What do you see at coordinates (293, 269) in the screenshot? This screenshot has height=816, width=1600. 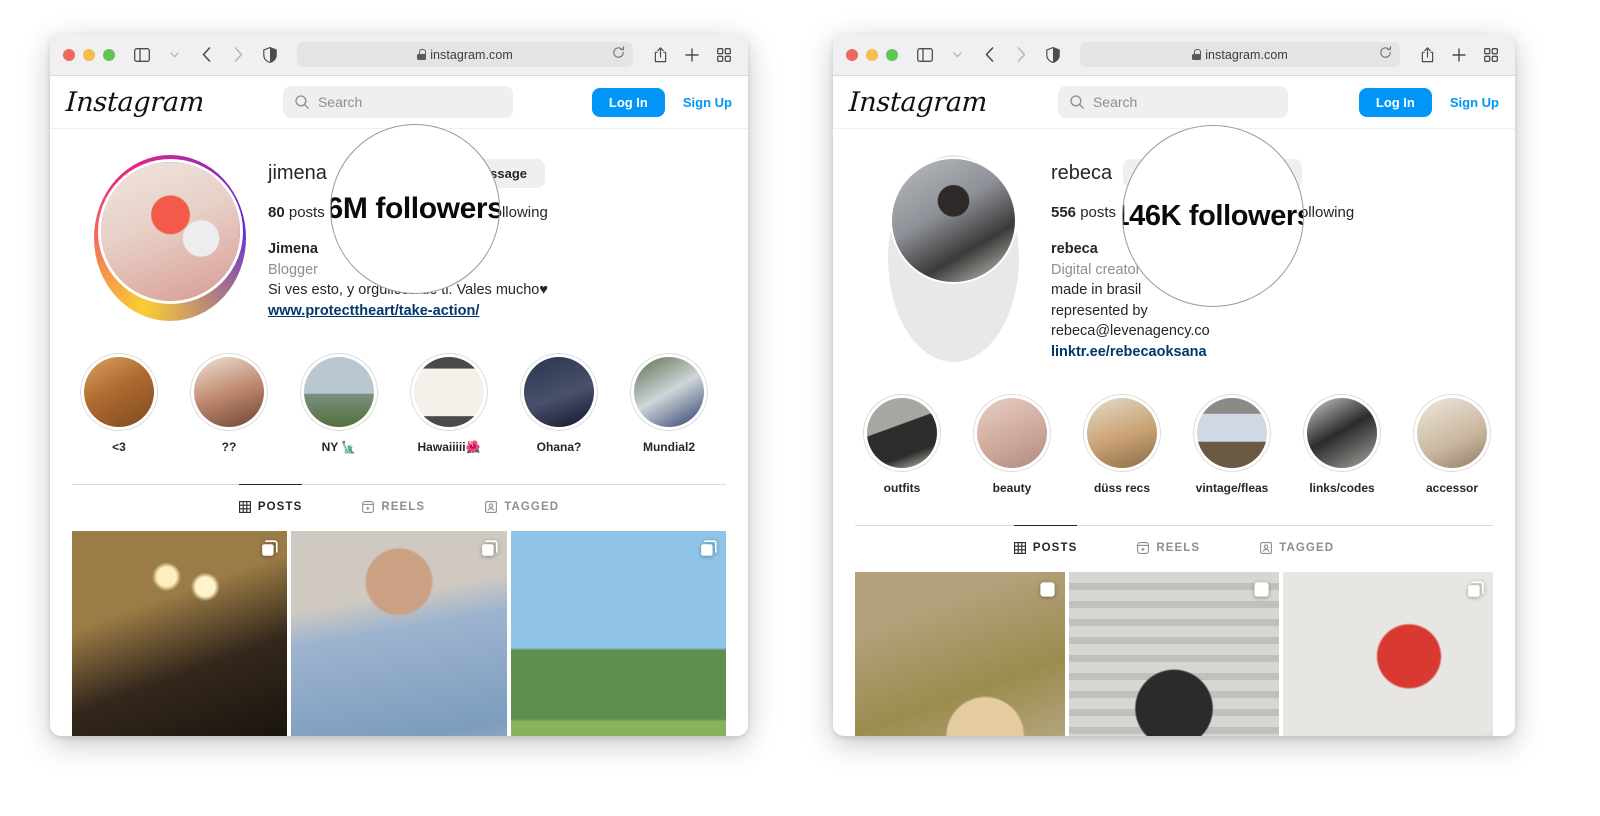 I see `bio-category: Blogger` at bounding box center [293, 269].